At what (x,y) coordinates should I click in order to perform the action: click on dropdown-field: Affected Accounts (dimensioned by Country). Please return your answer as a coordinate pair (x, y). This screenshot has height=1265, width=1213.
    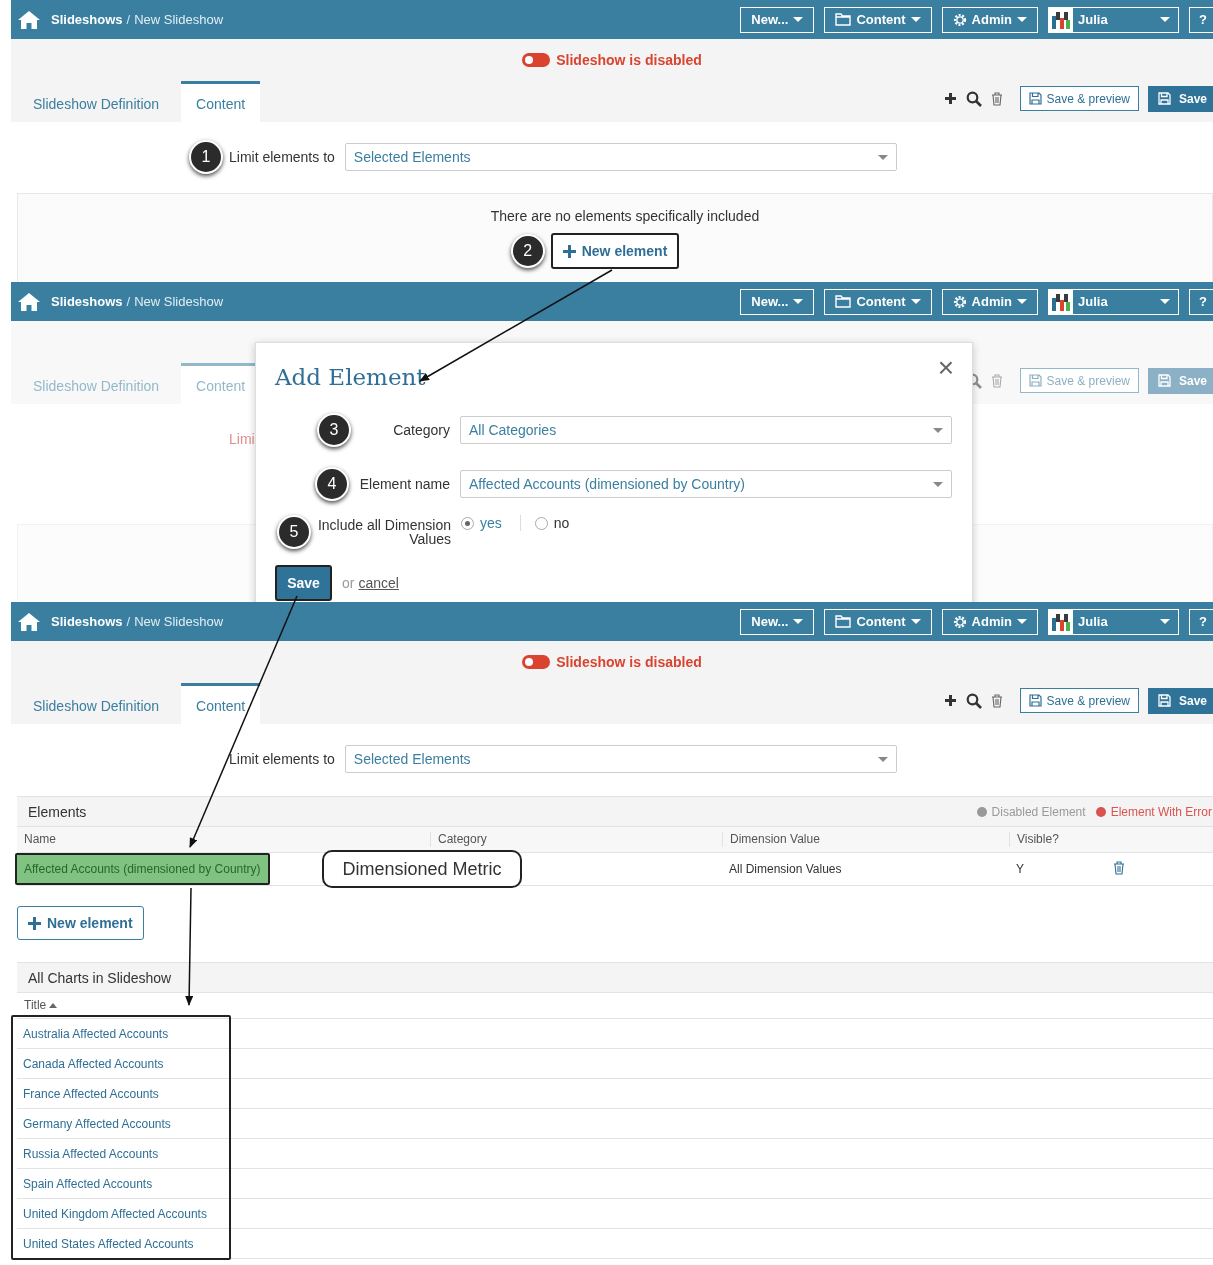
    Looking at the image, I should click on (706, 484).